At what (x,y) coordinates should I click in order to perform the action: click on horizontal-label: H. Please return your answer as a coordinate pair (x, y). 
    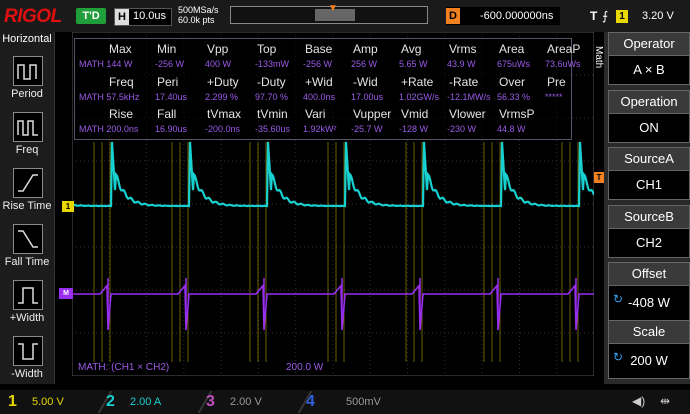
    Looking at the image, I should click on (122, 17).